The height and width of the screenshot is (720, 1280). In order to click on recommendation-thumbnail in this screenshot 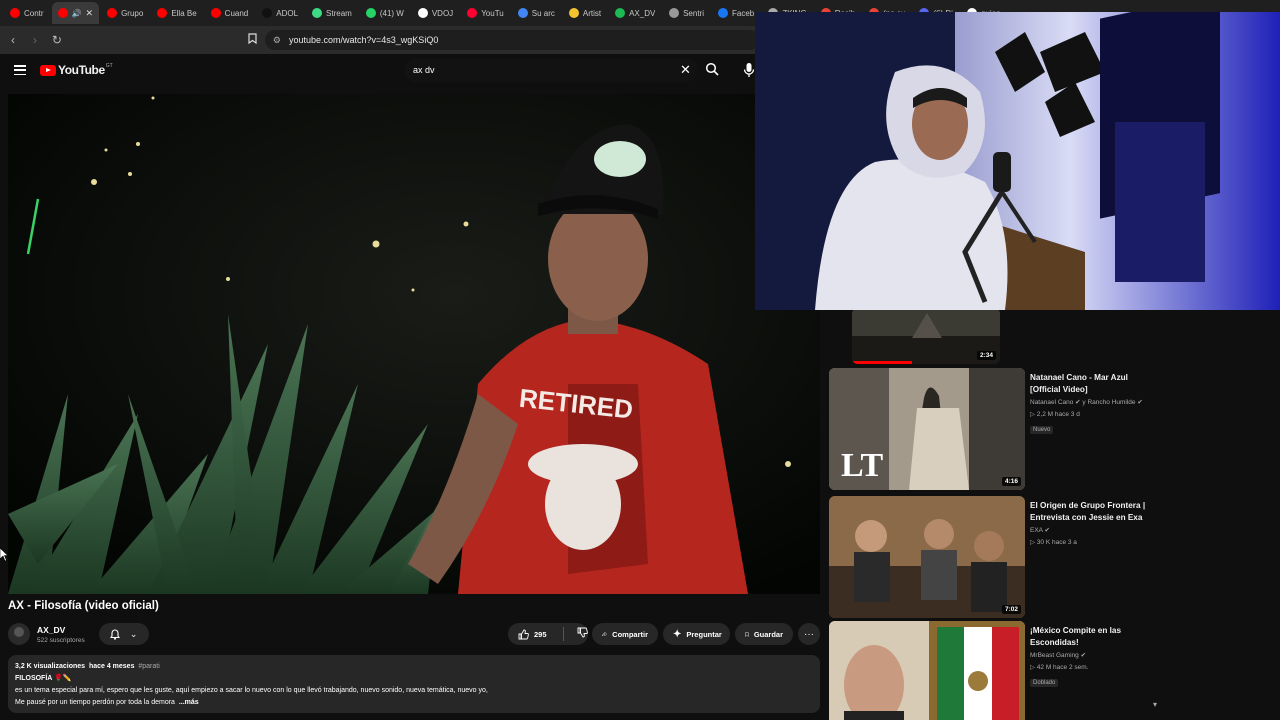, I will do `click(927, 670)`.